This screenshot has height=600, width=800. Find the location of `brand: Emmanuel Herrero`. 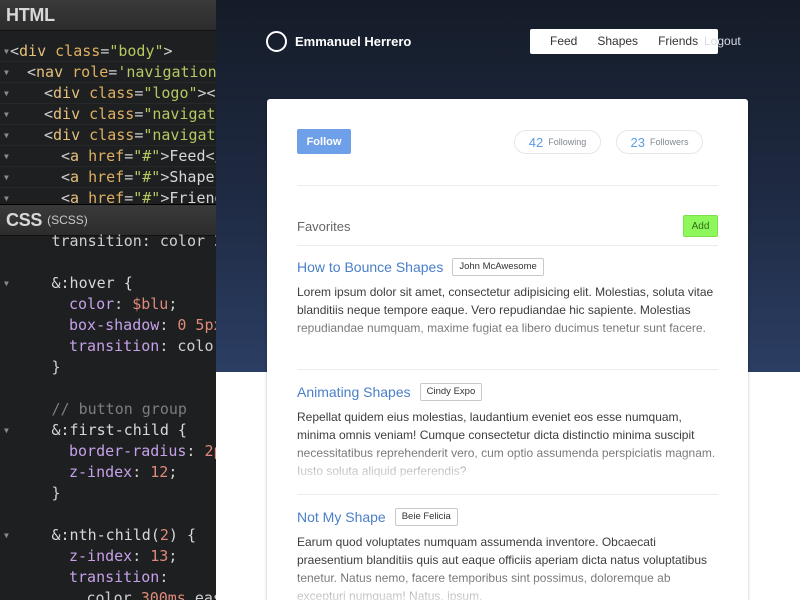

brand: Emmanuel Herrero is located at coordinates (338, 41).